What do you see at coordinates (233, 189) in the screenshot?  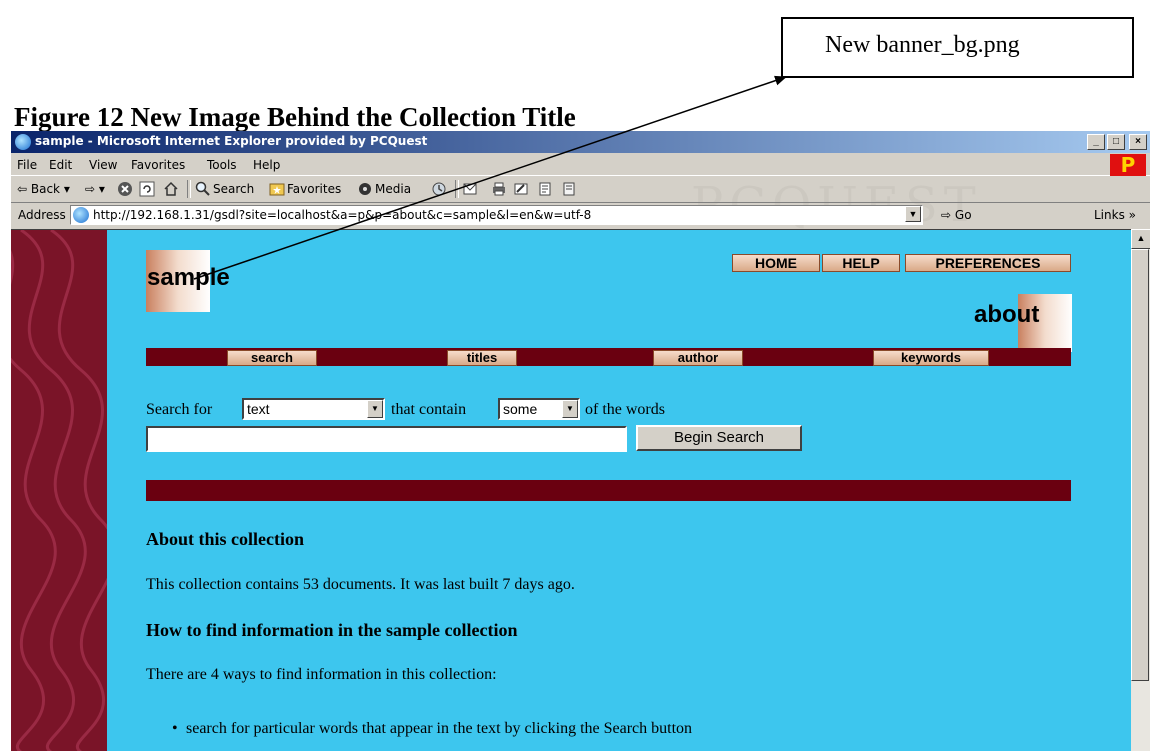 I see `search-button: Search` at bounding box center [233, 189].